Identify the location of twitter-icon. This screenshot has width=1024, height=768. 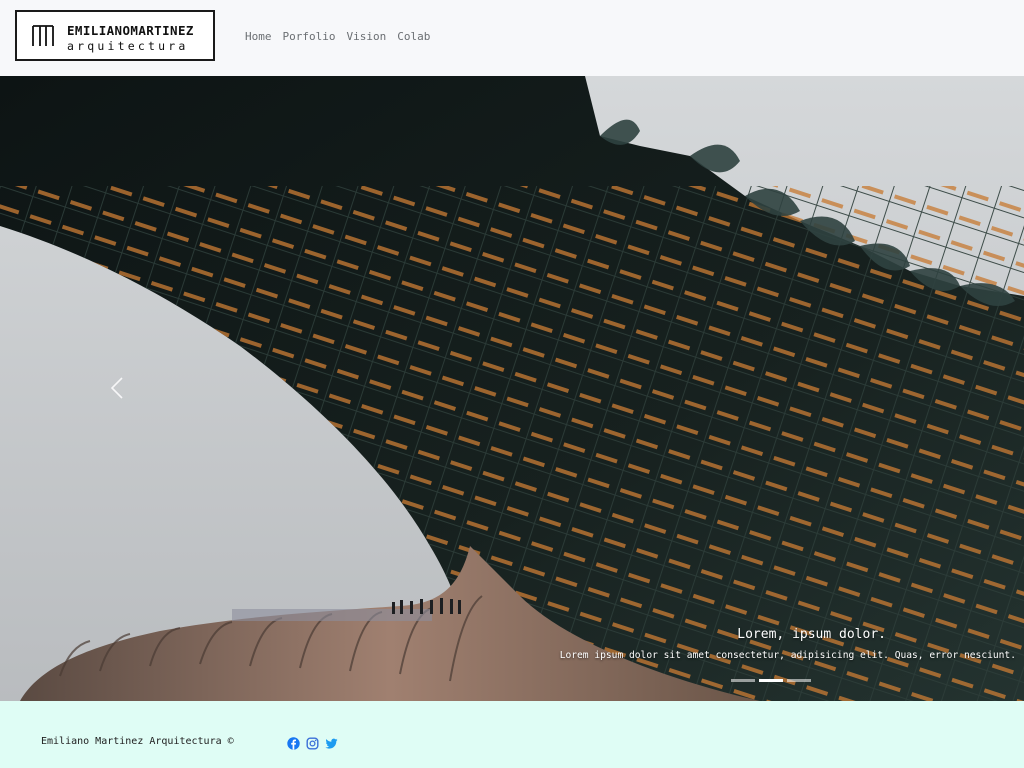
(331, 742).